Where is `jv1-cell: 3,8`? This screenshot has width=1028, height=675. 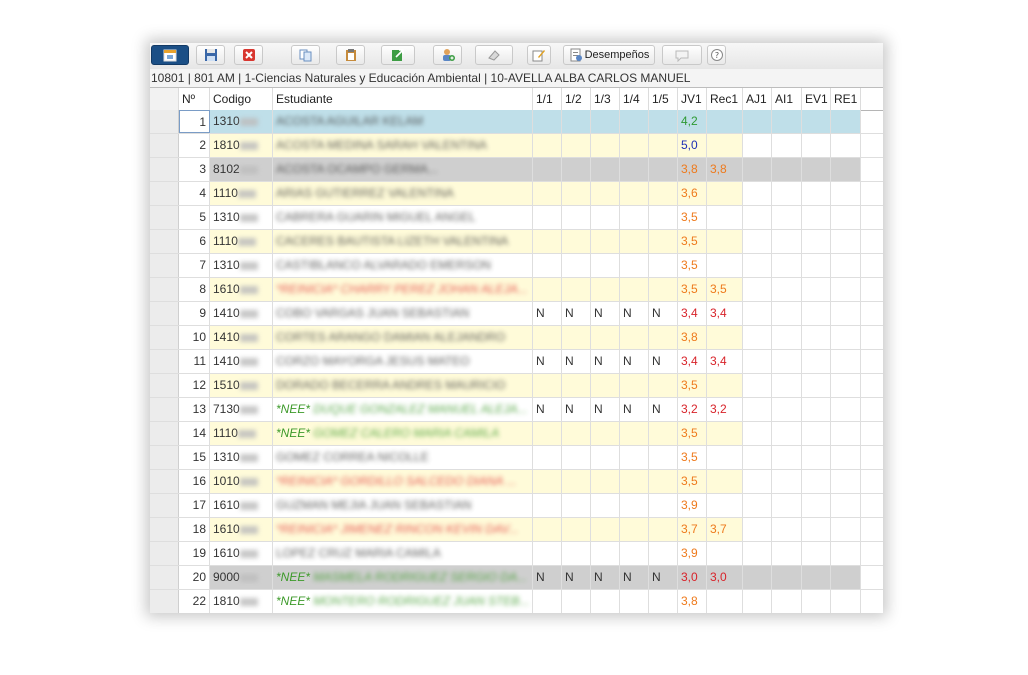
jv1-cell: 3,8 is located at coordinates (692, 337).